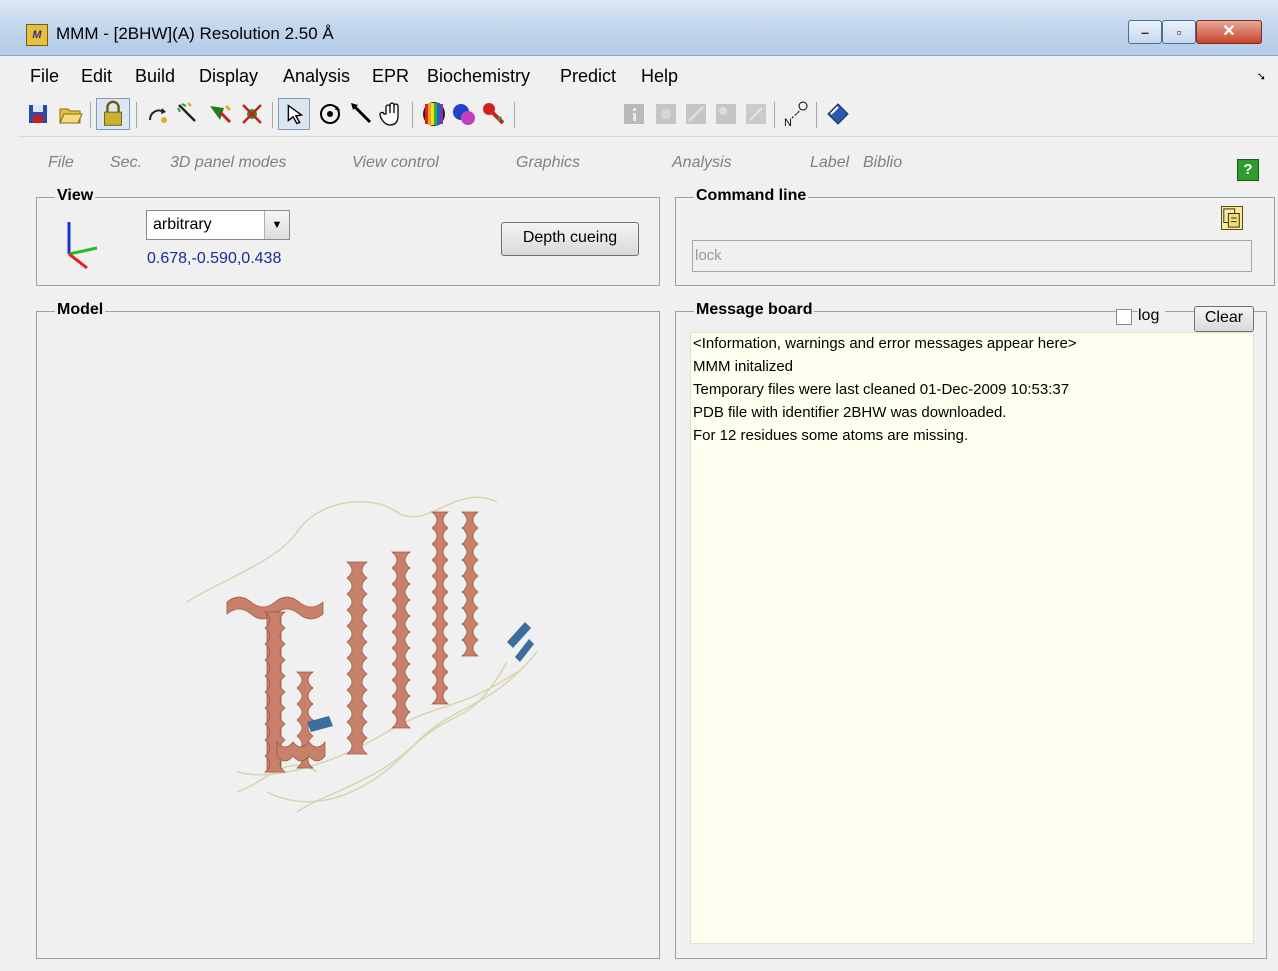  Describe the element at coordinates (182, 224) in the screenshot. I see `view-select-value: arbitrary` at that location.